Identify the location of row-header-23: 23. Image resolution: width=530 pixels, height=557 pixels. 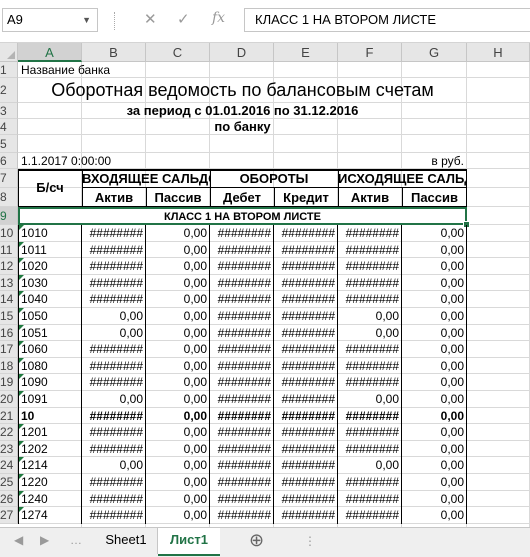
(9, 449).